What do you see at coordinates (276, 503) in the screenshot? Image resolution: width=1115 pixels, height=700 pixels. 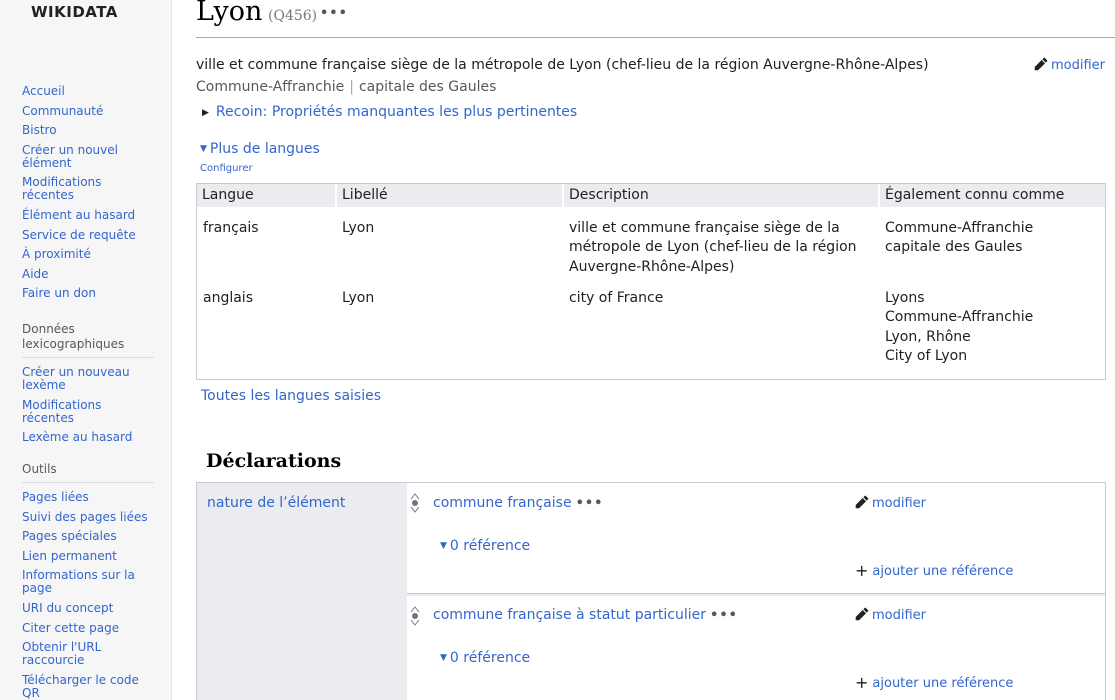 I see `property-label: nature de l’élément` at bounding box center [276, 503].